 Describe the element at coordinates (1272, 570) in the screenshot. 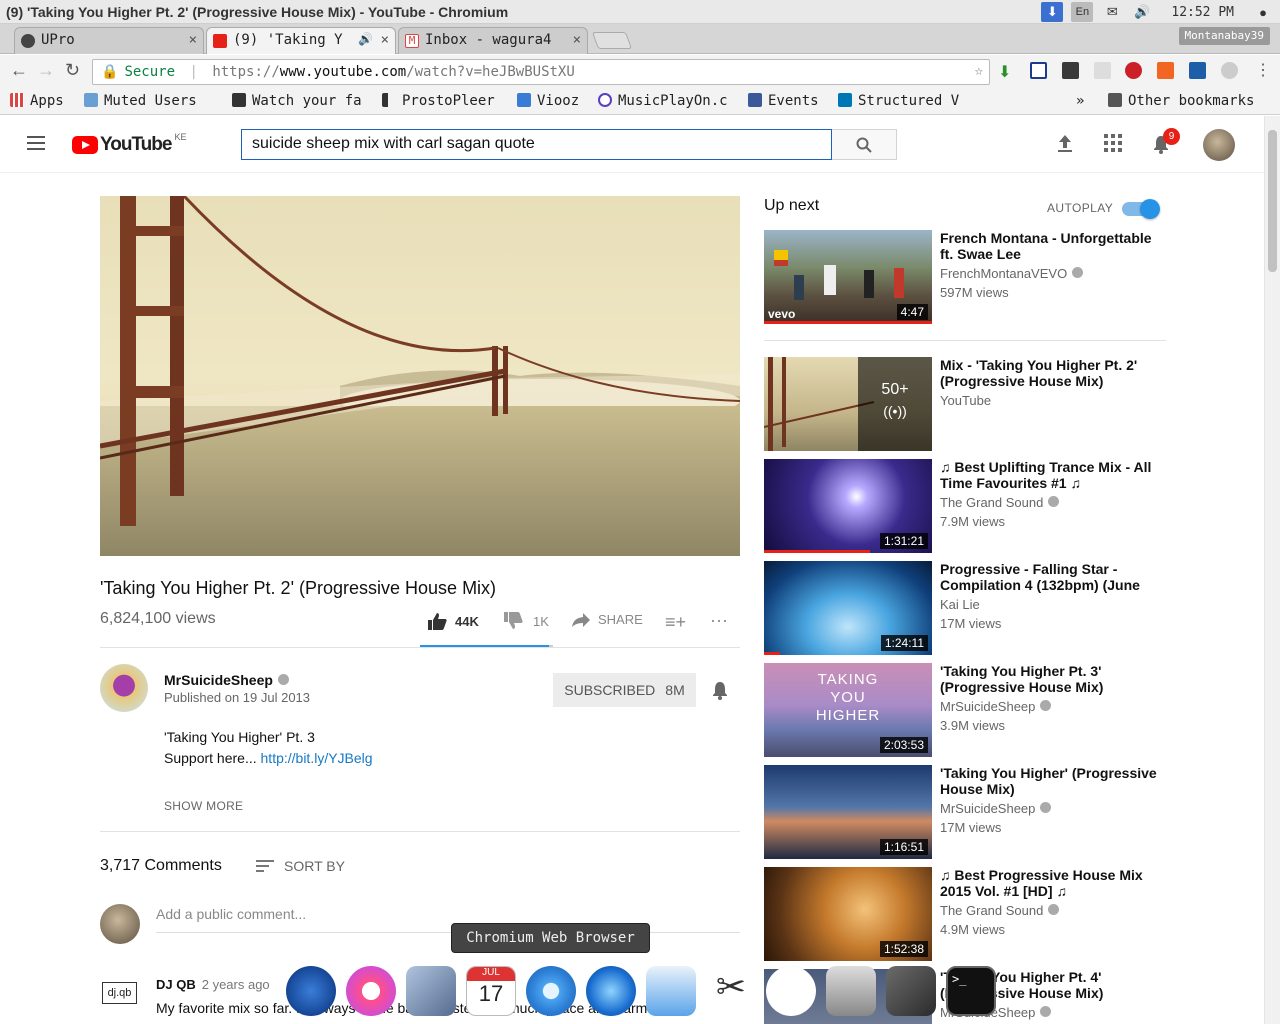

I see `page-scrollbar` at that location.